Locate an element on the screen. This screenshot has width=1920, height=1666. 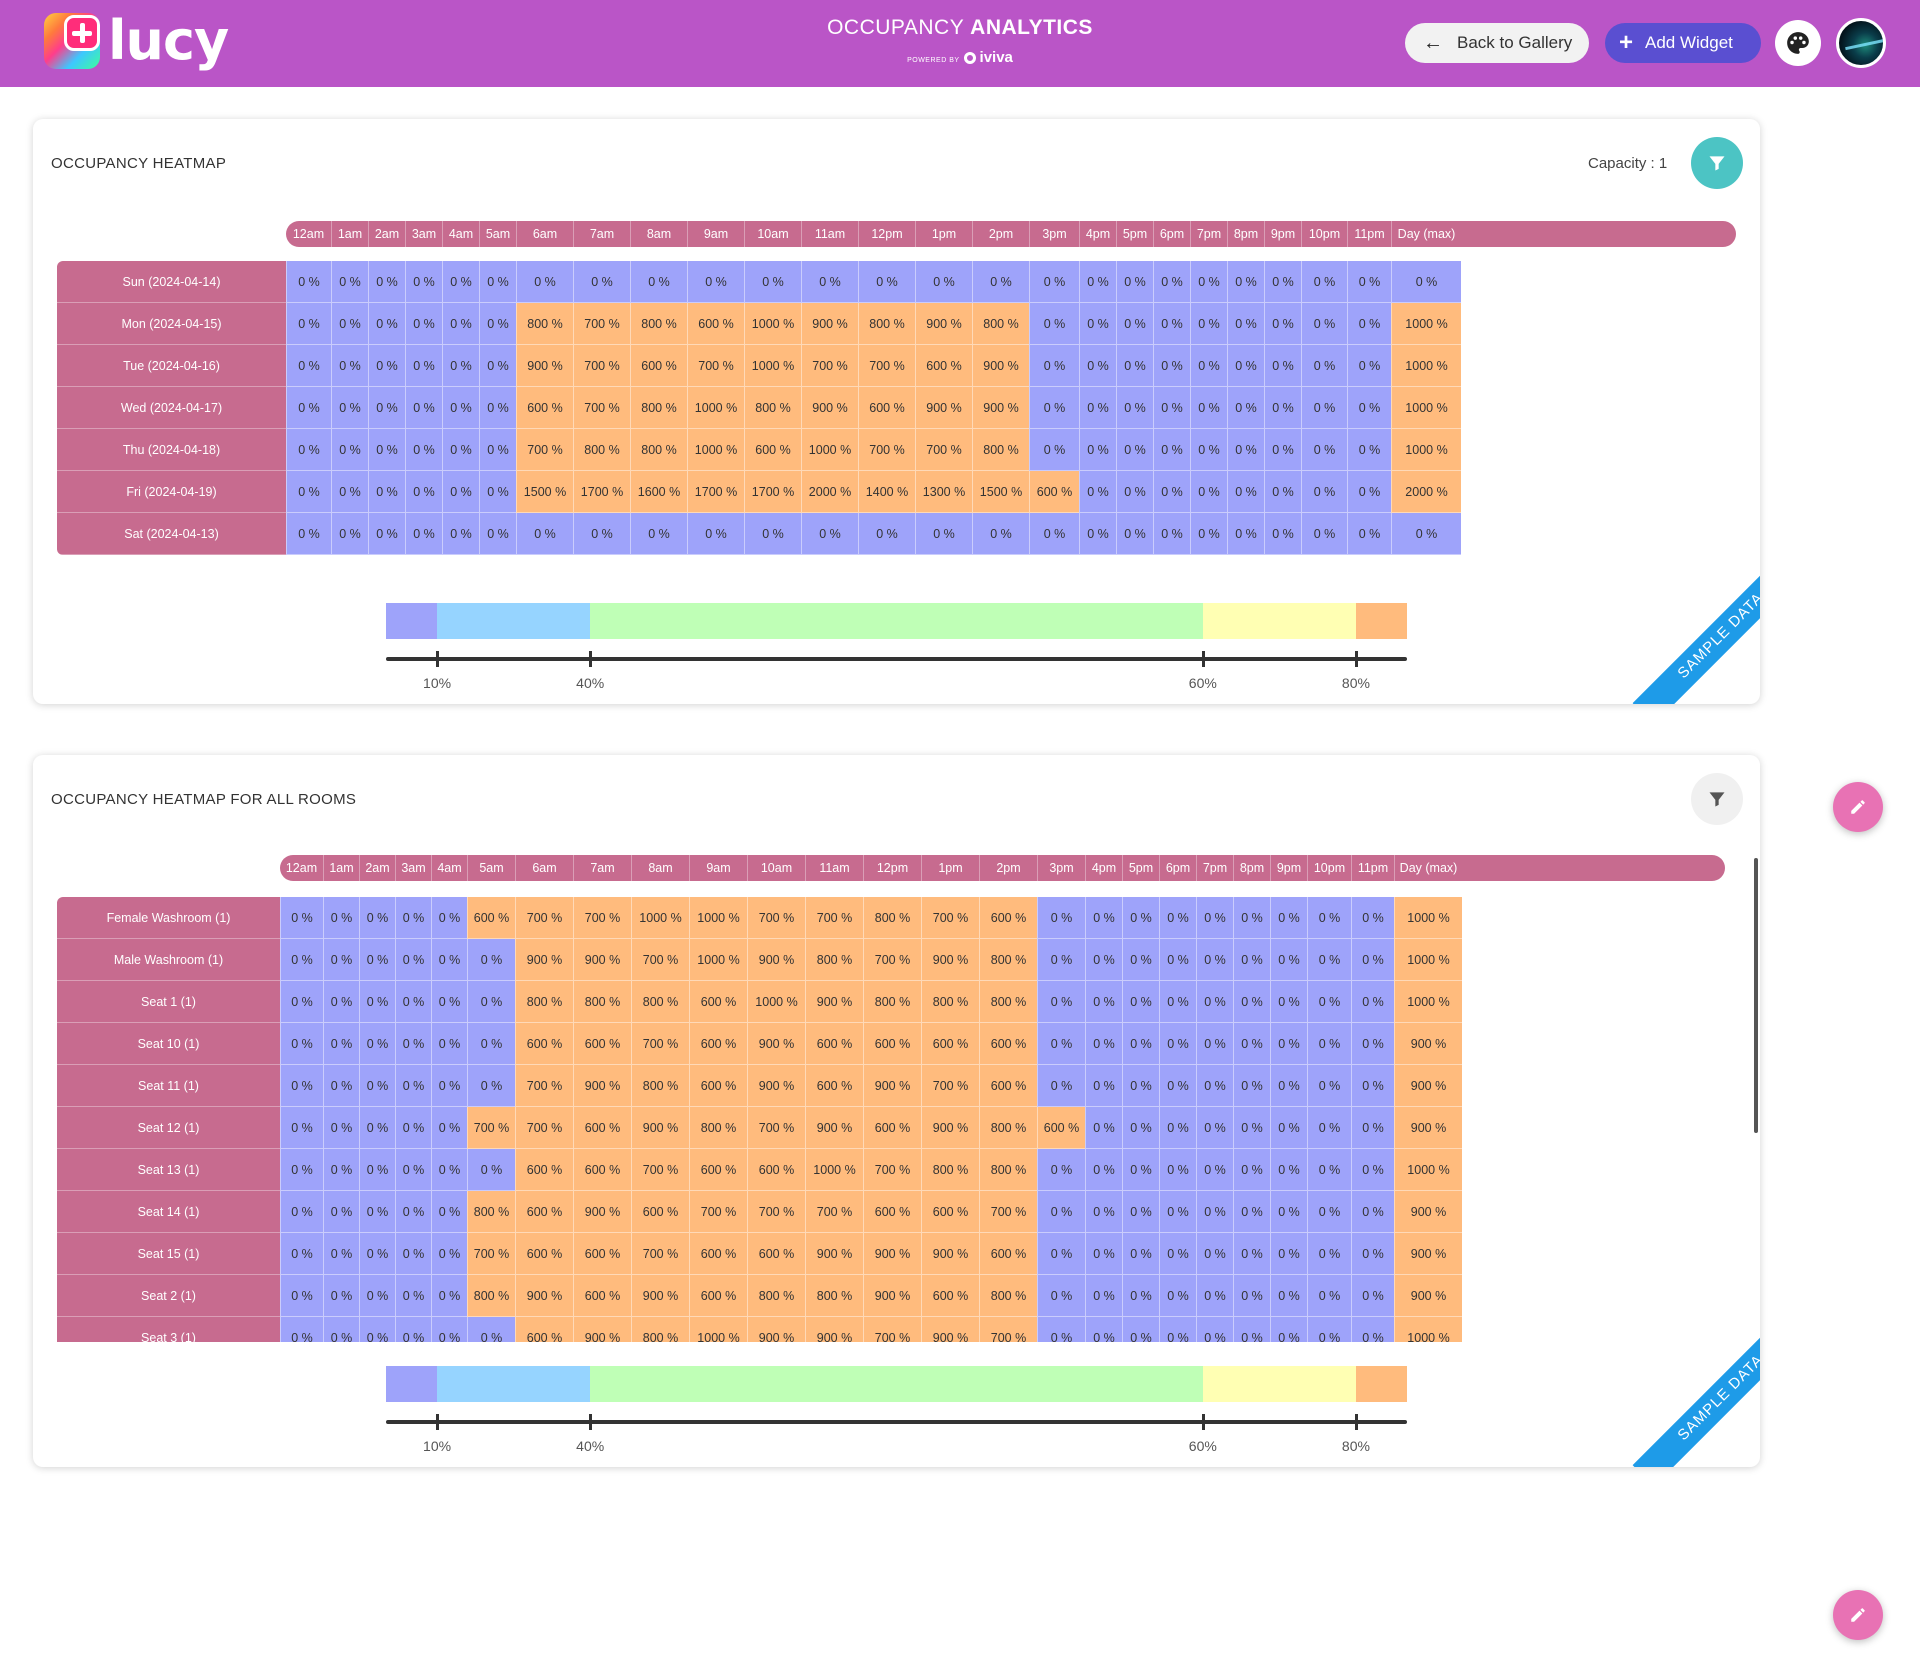
filter-button is located at coordinates (1717, 163).